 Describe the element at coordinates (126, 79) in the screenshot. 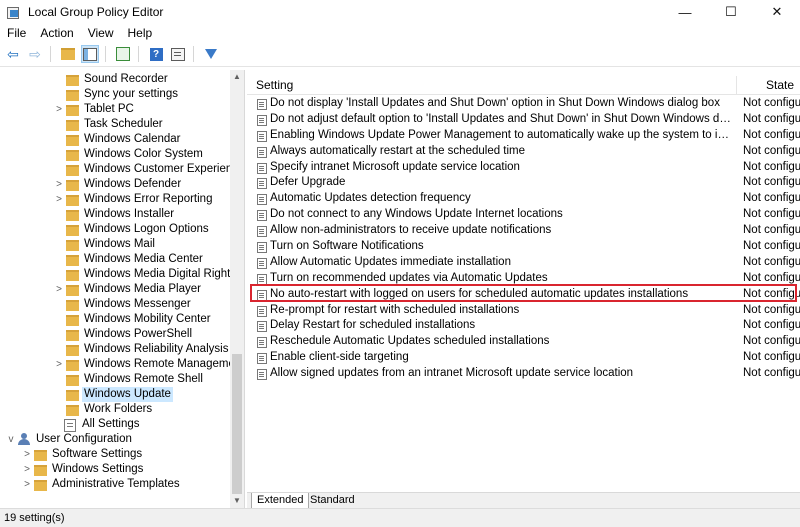

I see `tree-item-label: Sound Recorder` at that location.